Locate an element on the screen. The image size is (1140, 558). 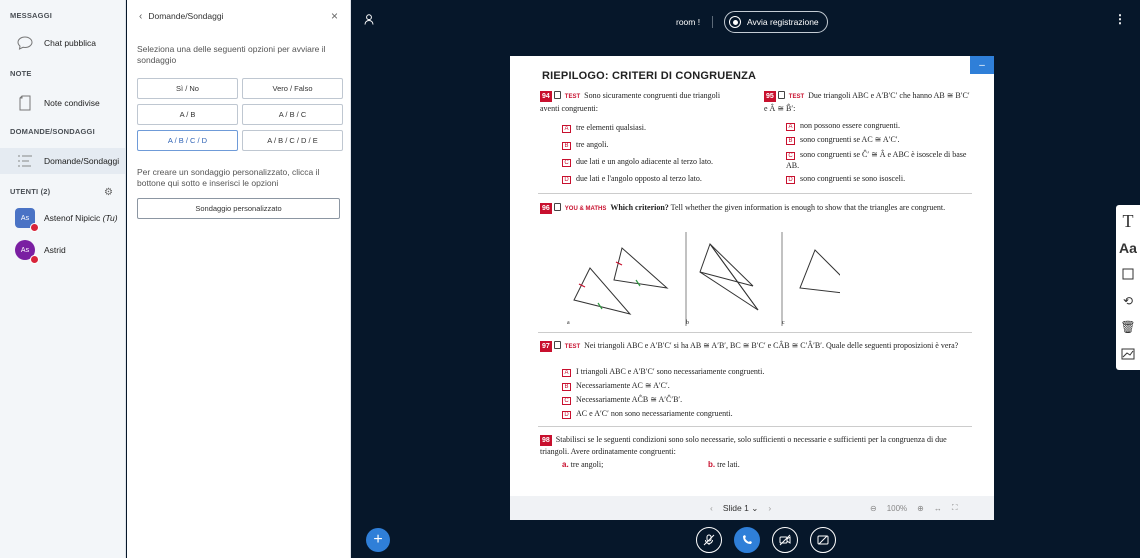
slide-title: RIEPILOGO: CRITERI DI CONGRUENZA is located at coordinates (649, 76).